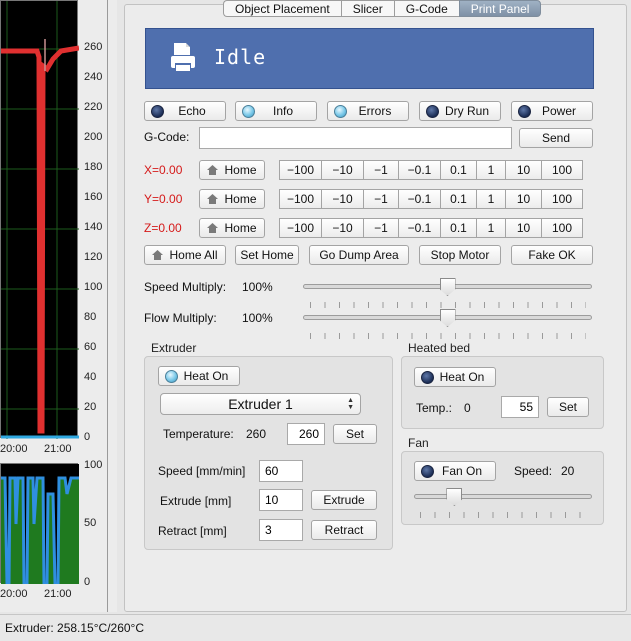  I want to click on fan-speed-label: Speed:, so click(533, 471).